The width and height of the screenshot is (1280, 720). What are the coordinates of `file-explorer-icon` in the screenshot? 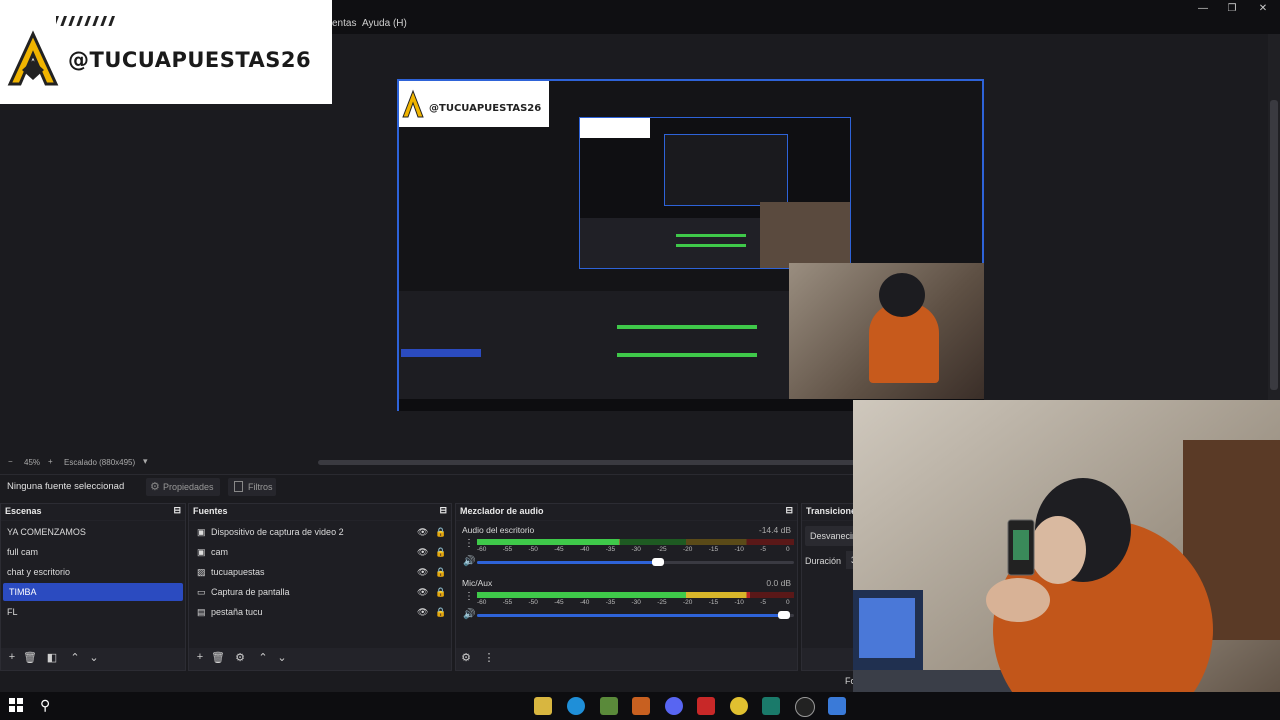 It's located at (543, 706).